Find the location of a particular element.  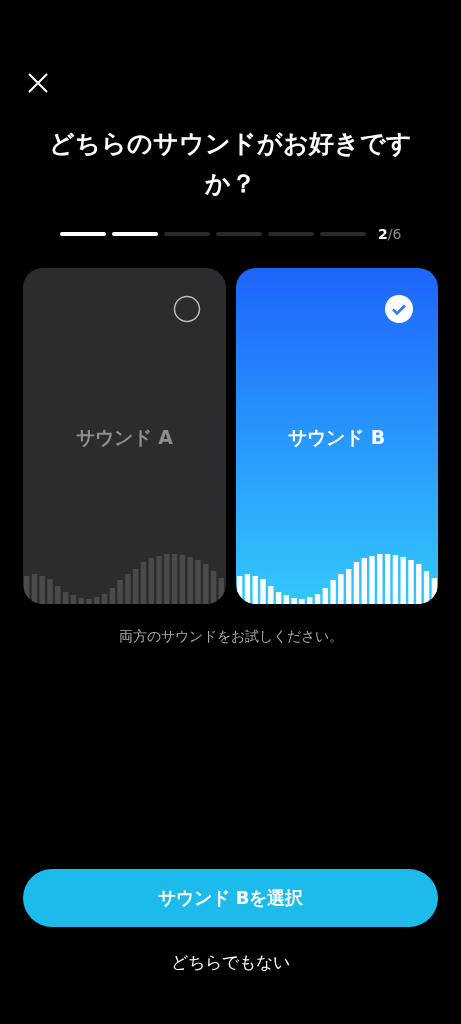

option-label: サウンド B is located at coordinates (337, 437).